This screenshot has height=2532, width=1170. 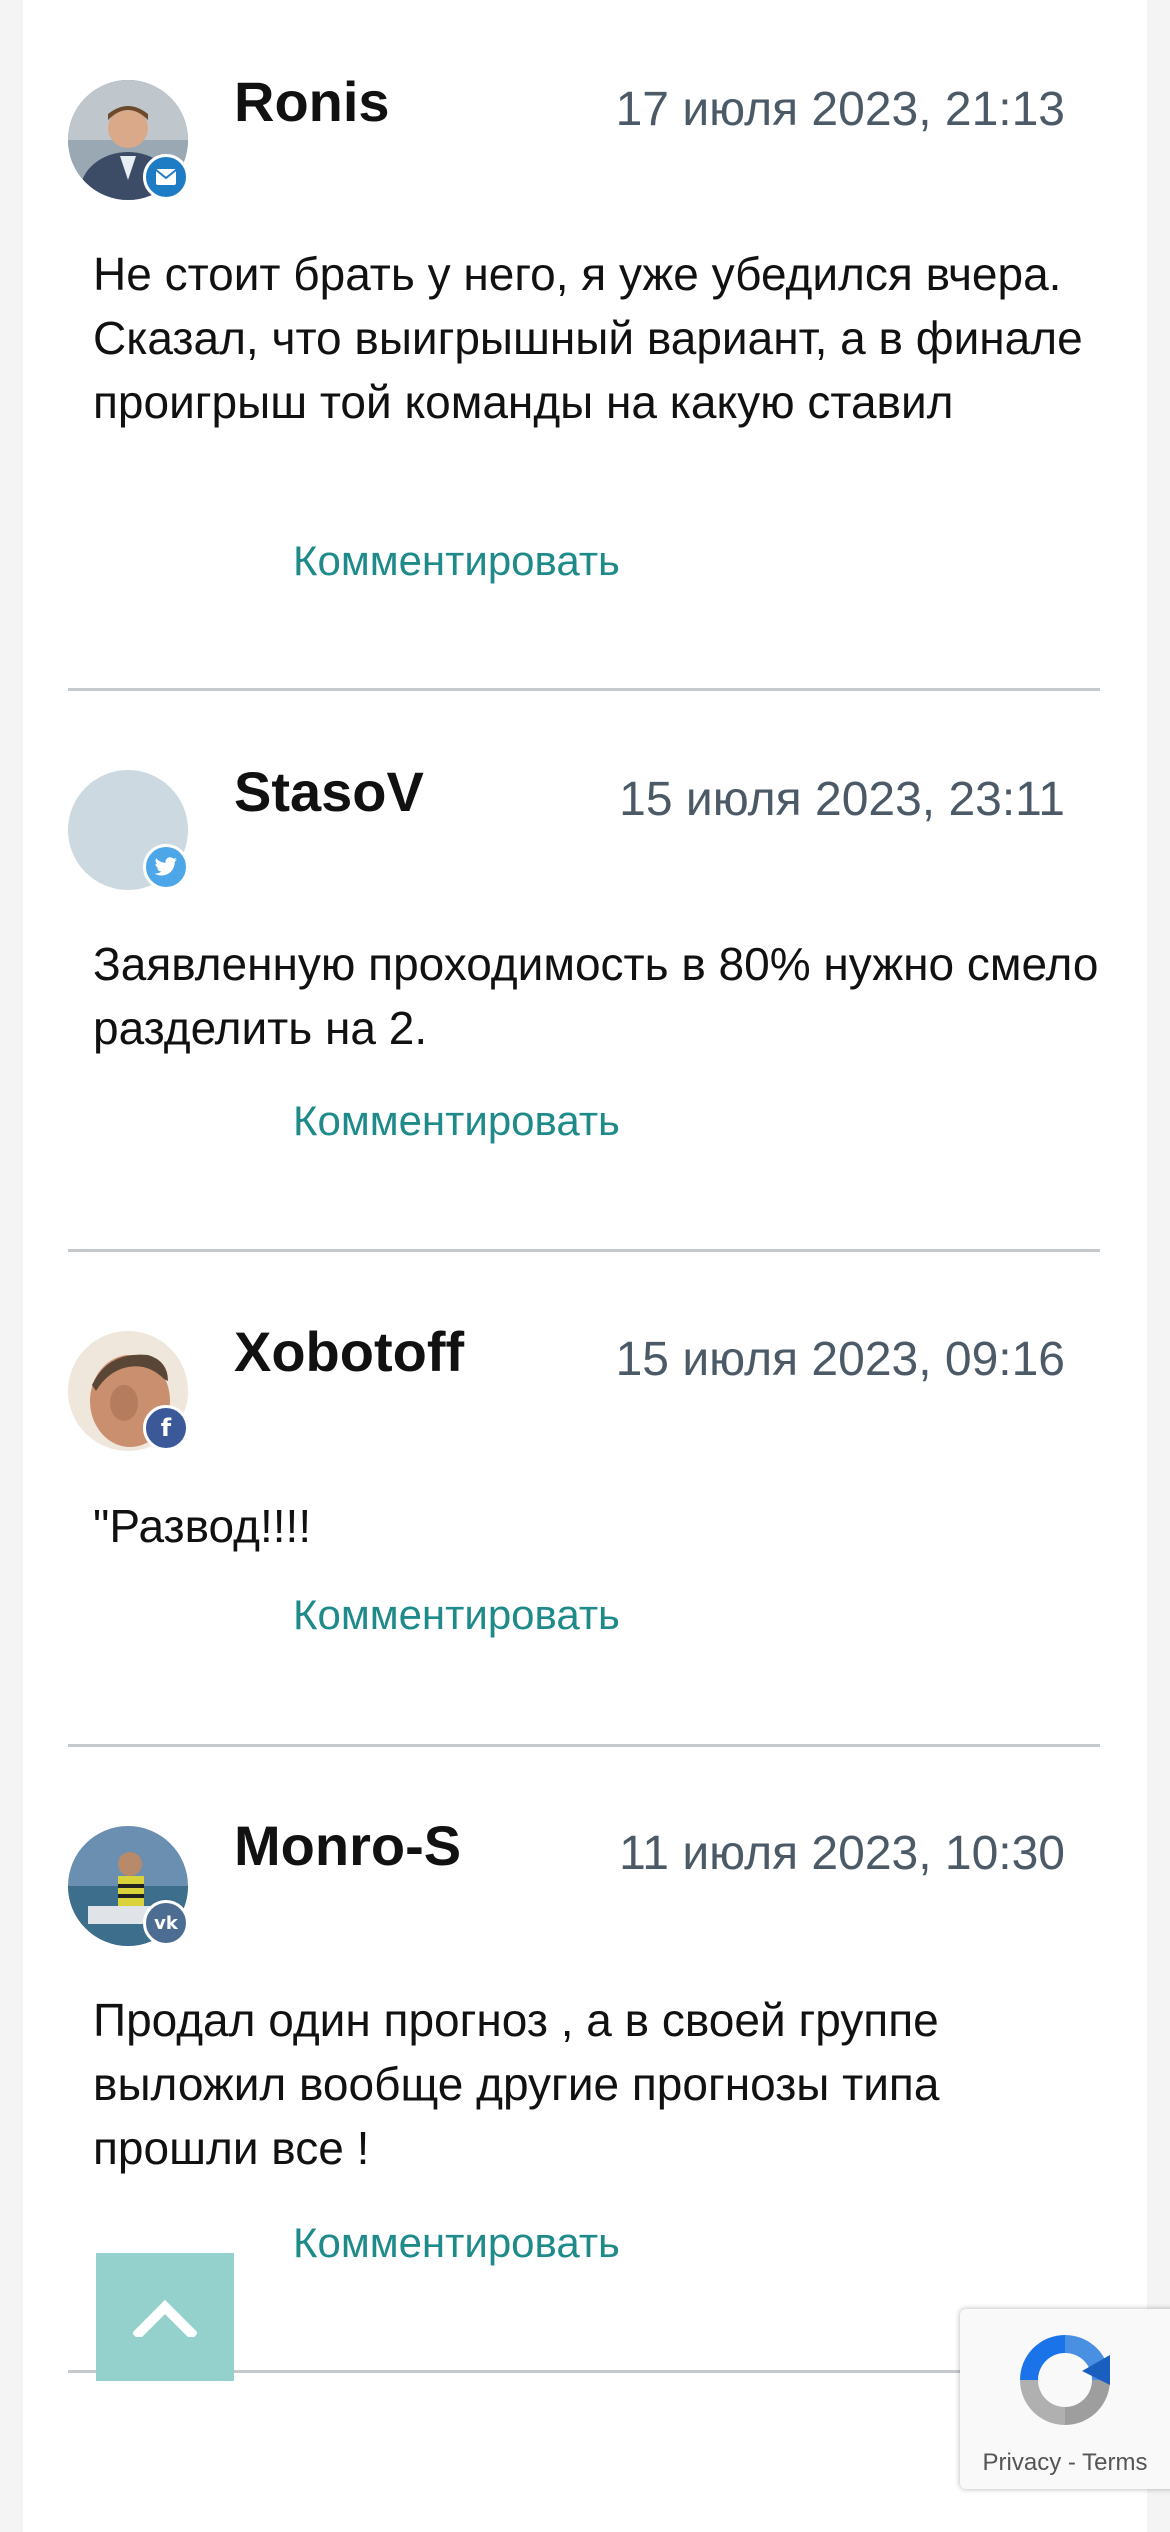 What do you see at coordinates (128, 1886) in the screenshot?
I see `avatar: vk` at bounding box center [128, 1886].